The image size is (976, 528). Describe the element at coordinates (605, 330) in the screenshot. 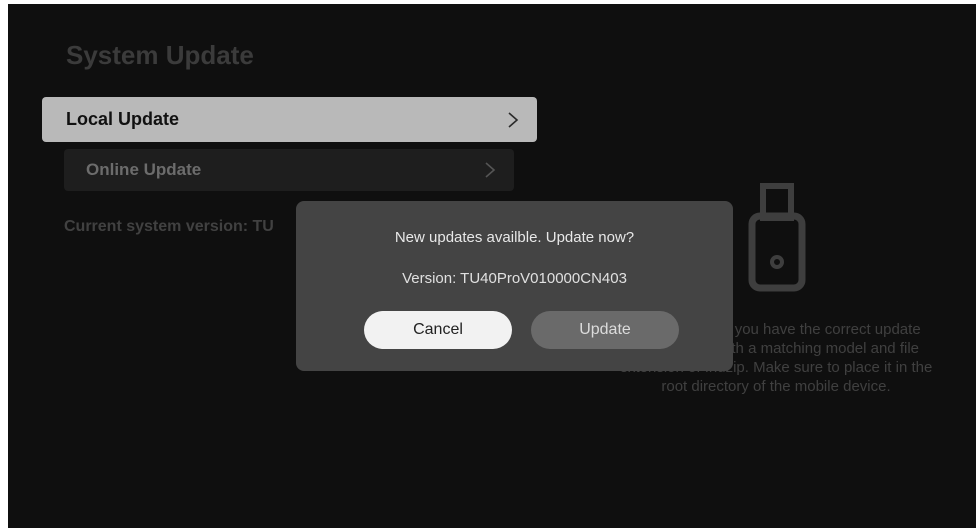

I see `update-button: Update` at that location.